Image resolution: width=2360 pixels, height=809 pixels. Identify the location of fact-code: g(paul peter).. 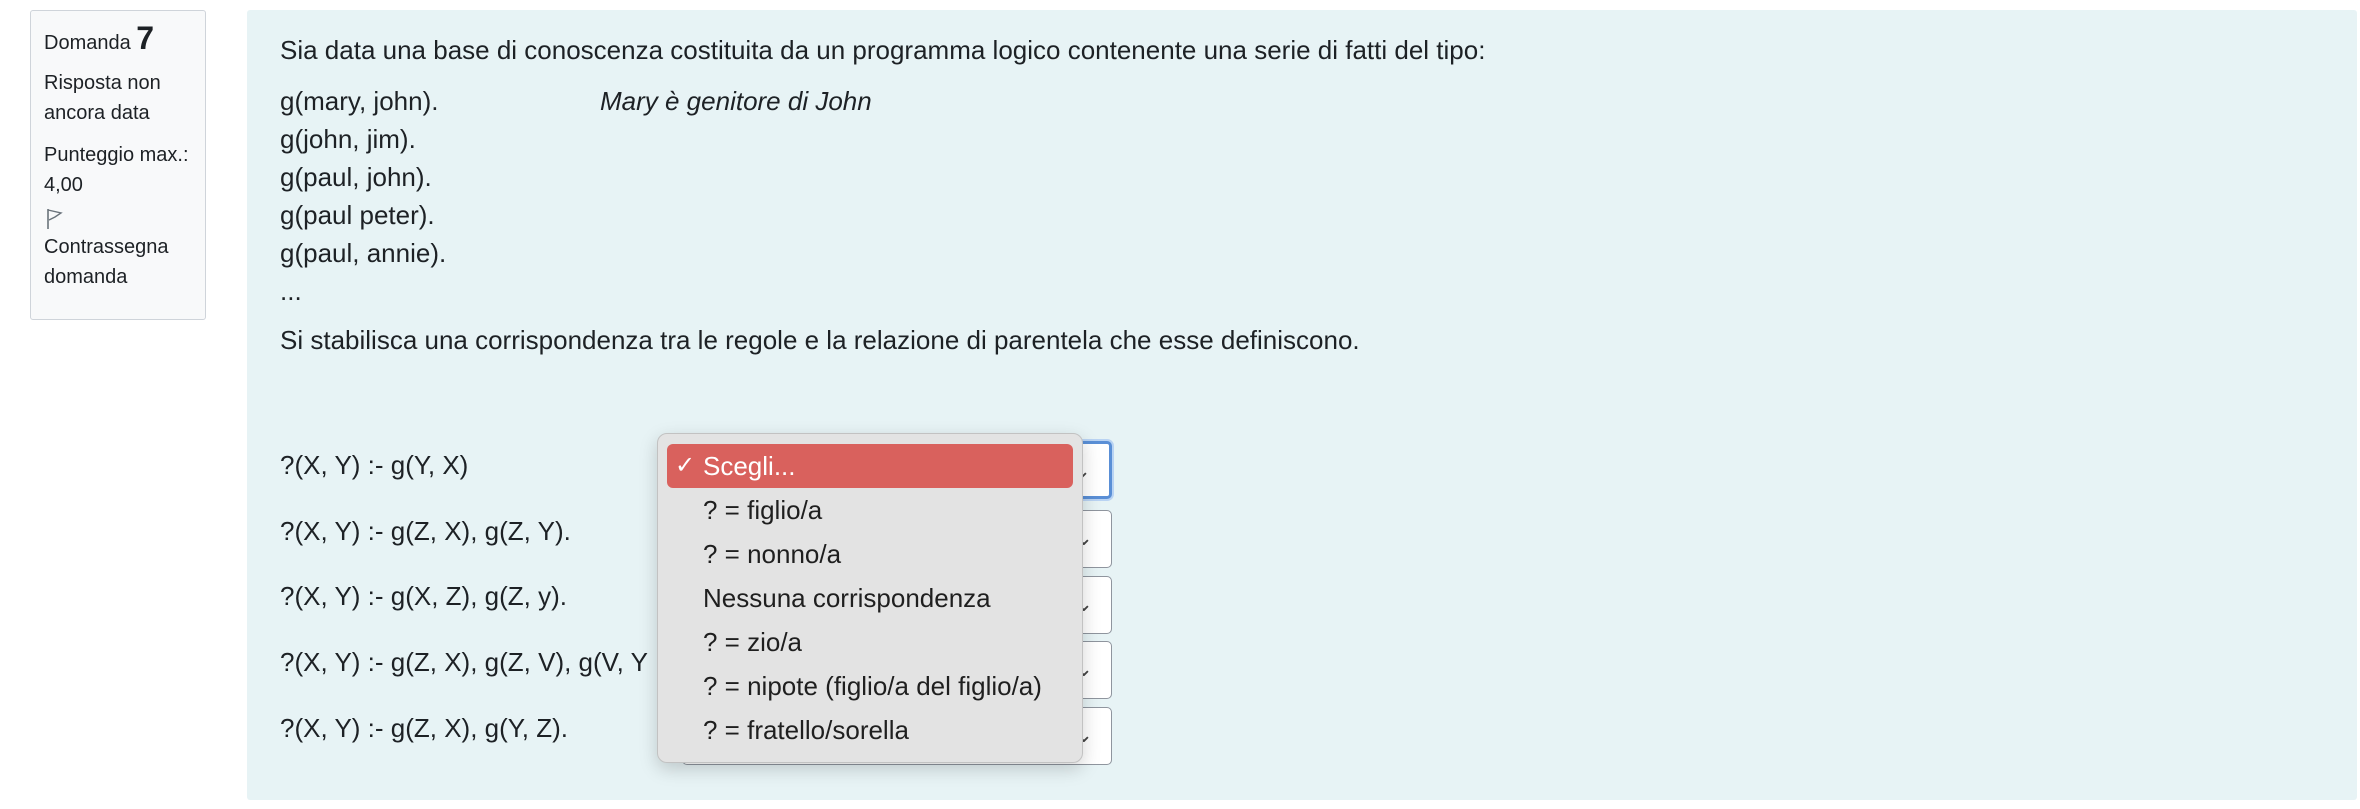
(357, 215).